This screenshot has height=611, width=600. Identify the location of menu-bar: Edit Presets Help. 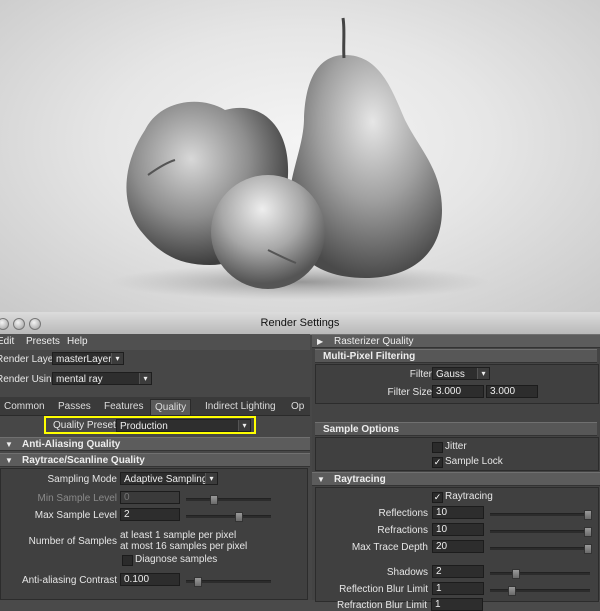
(155, 342).